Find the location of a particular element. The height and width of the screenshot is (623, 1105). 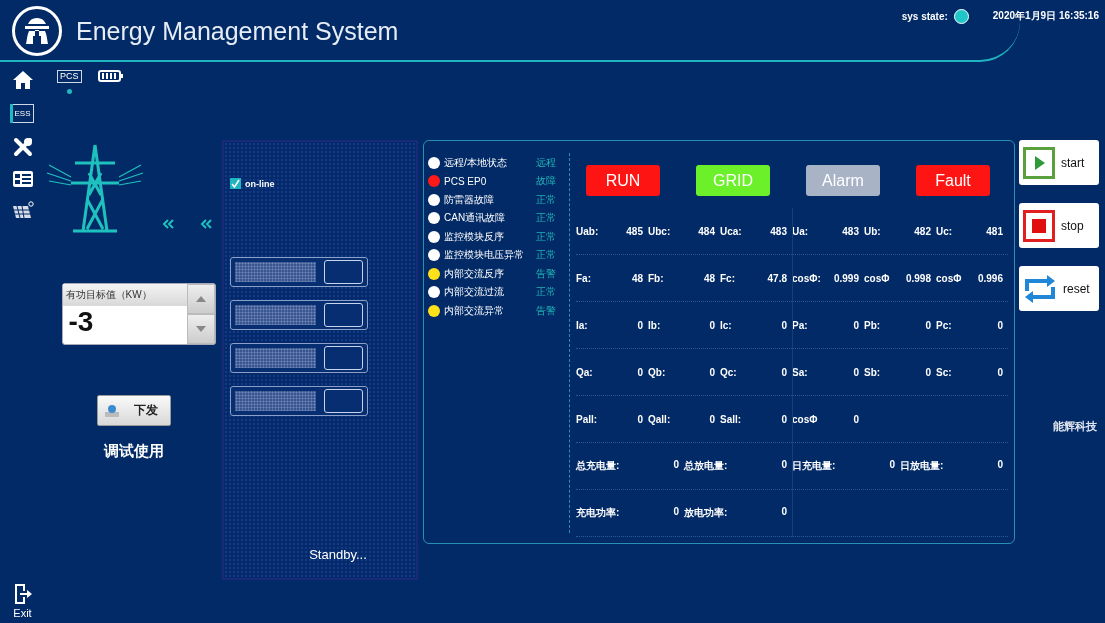

measurement-label: Ubc: is located at coordinates (659, 231).